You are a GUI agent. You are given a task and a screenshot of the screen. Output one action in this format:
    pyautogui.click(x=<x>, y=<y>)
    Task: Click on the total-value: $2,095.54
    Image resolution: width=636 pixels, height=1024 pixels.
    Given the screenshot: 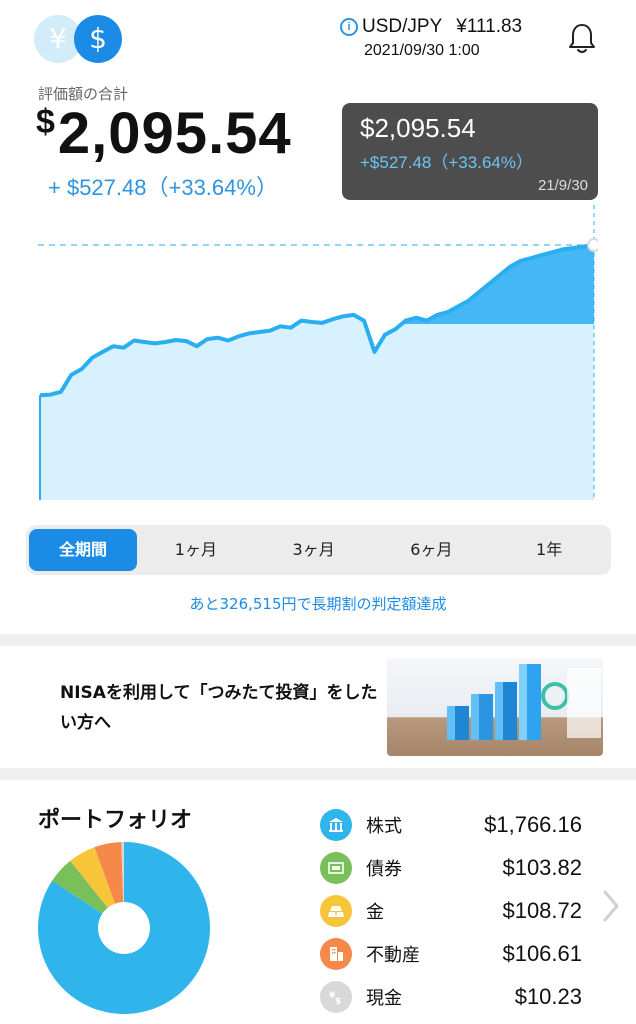 What is the action you would take?
    pyautogui.click(x=164, y=133)
    